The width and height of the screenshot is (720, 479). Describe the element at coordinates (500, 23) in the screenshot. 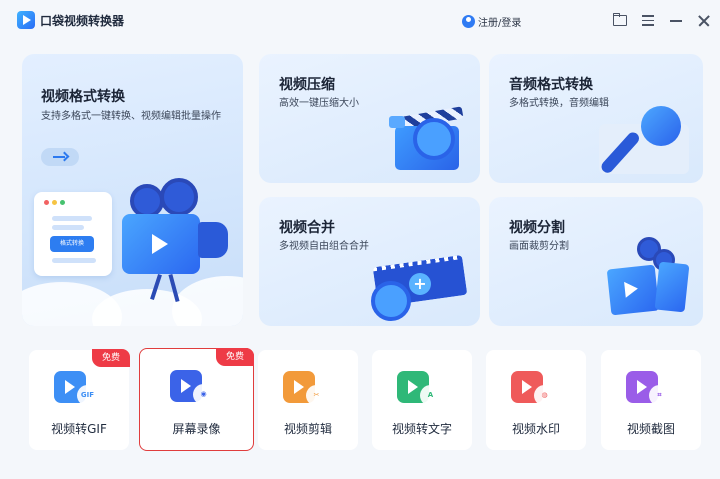

I see `login-label: 注册/登录` at that location.